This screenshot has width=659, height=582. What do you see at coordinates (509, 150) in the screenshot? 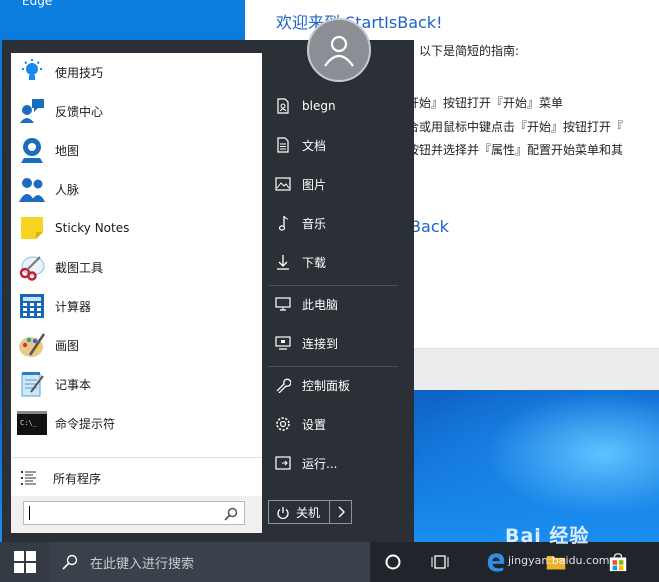
I see `welcome-line-4: 』按钮并选择并『属性』配置开始菜单和其` at bounding box center [509, 150].